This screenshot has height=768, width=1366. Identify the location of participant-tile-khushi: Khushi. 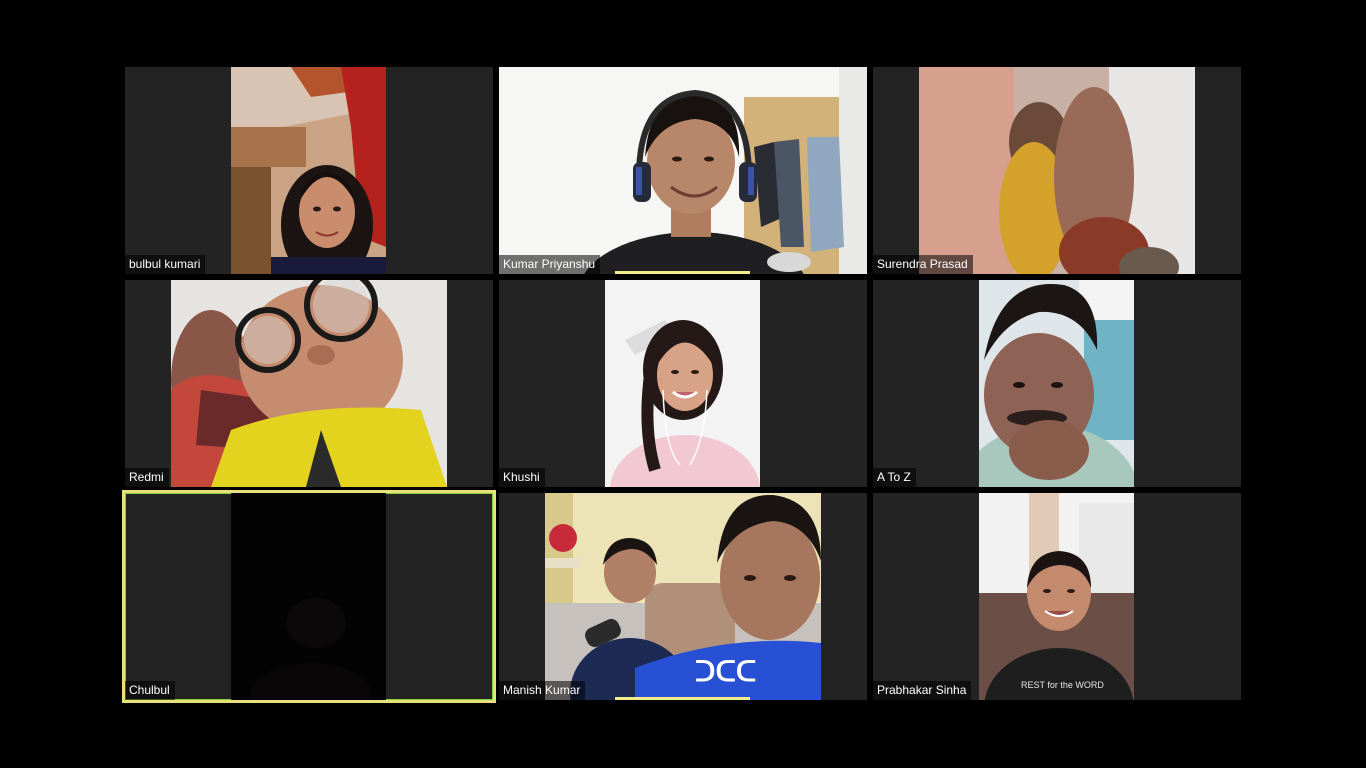
(683, 383).